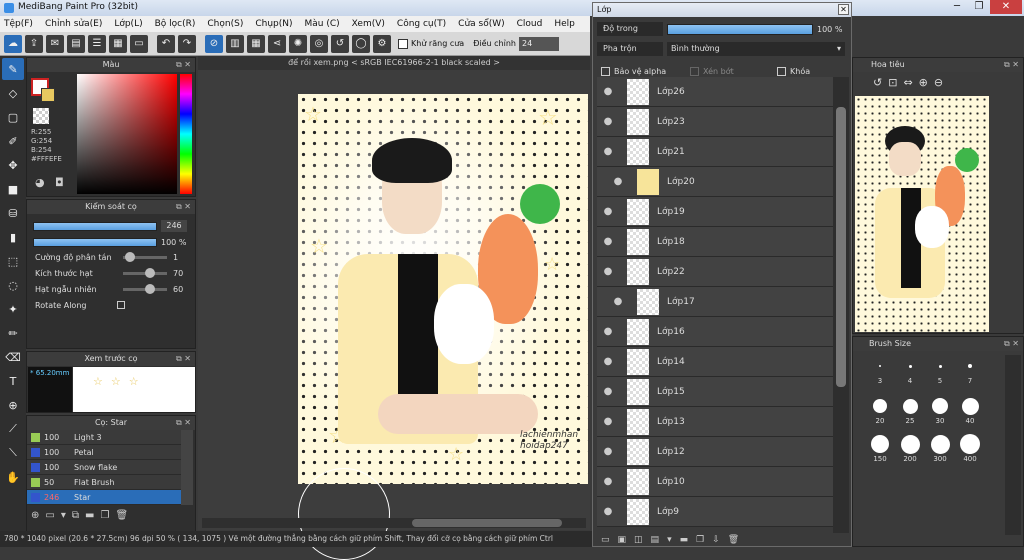 The height and width of the screenshot is (560, 1024). What do you see at coordinates (214, 43) in the screenshot?
I see `no-snap-icon: ⊘` at bounding box center [214, 43].